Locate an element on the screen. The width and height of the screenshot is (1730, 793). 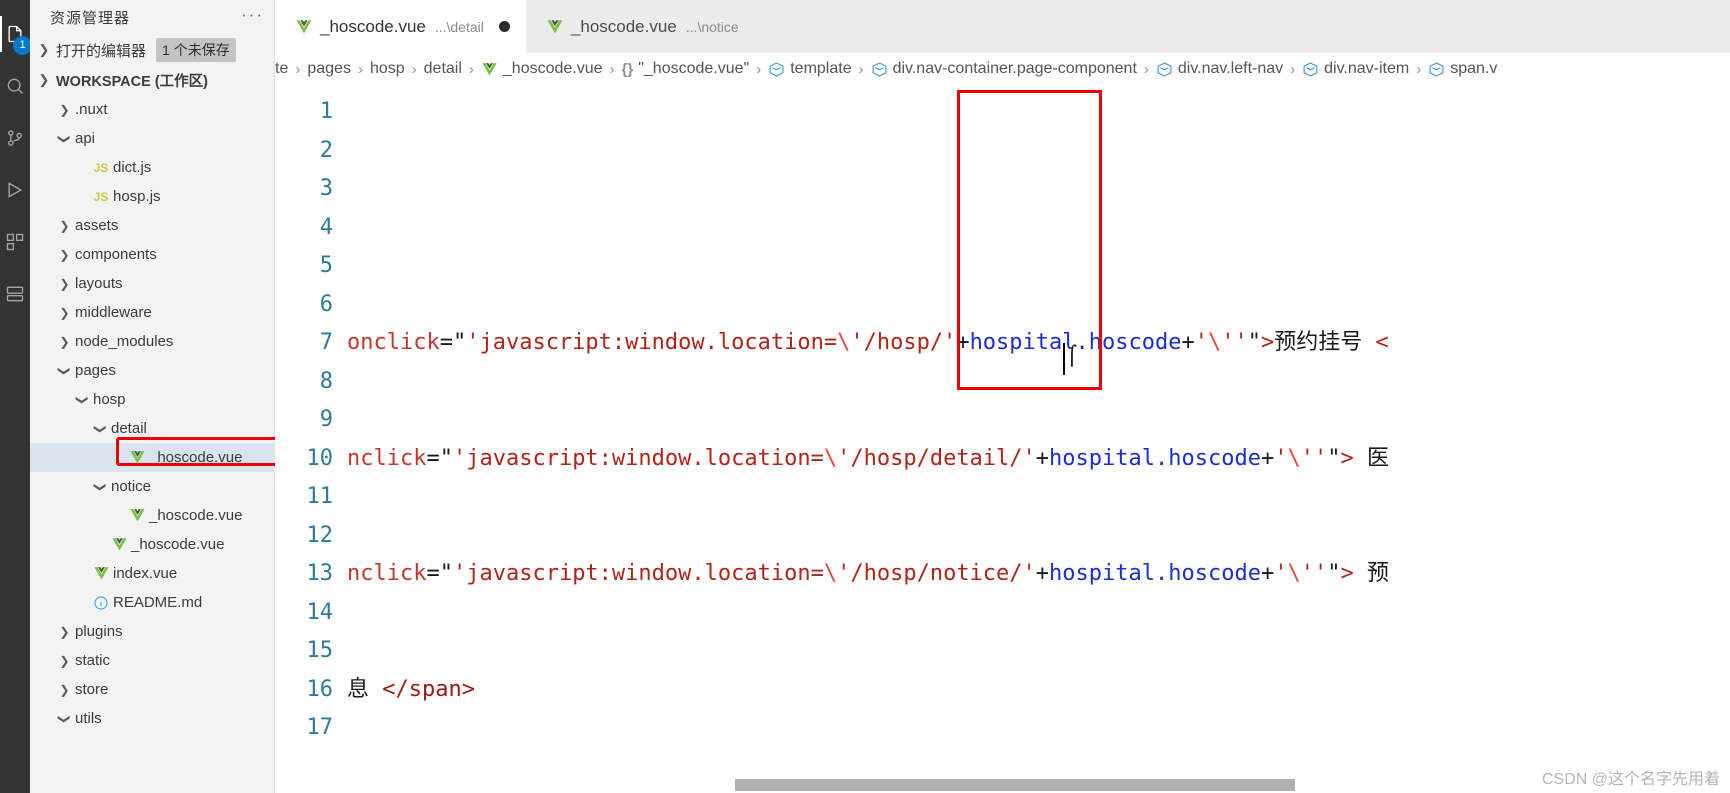
tree-item--nuxt: ❯ .nuxt is located at coordinates (152, 109).